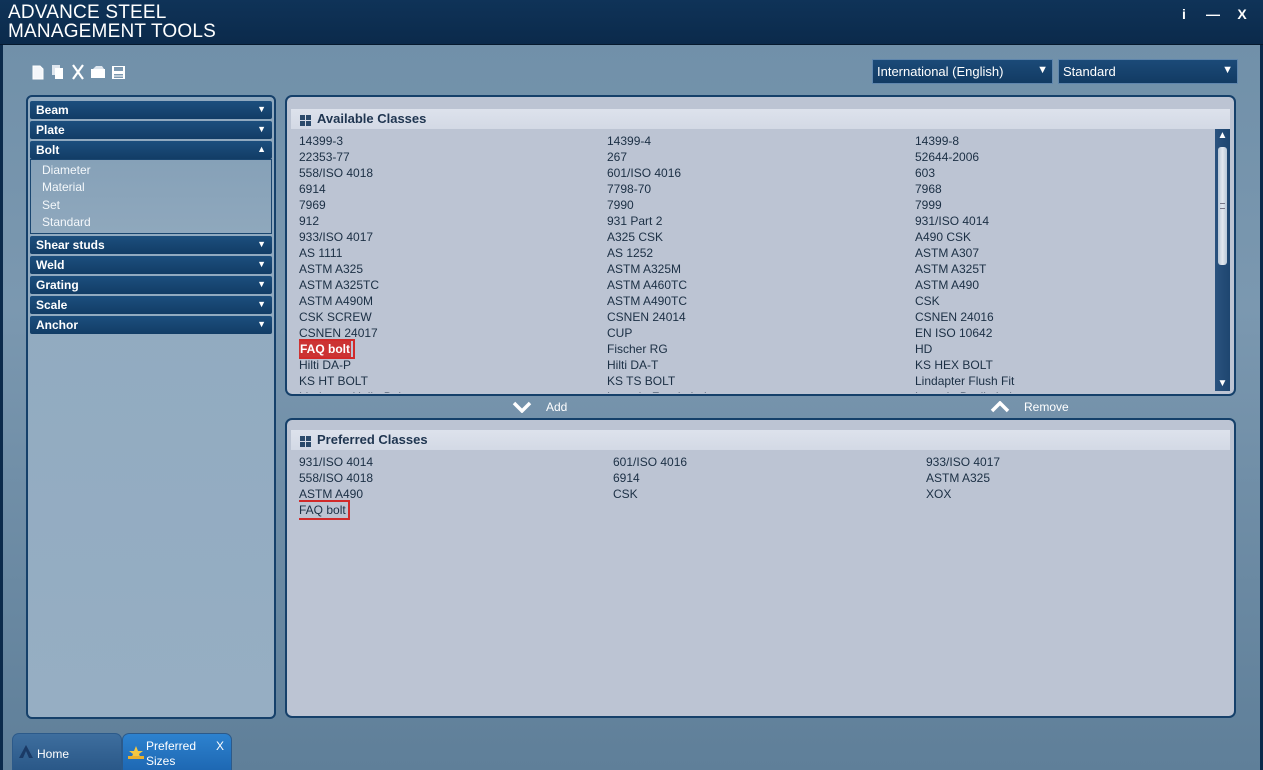  I want to click on category-plate: Plate ▼, so click(151, 130).